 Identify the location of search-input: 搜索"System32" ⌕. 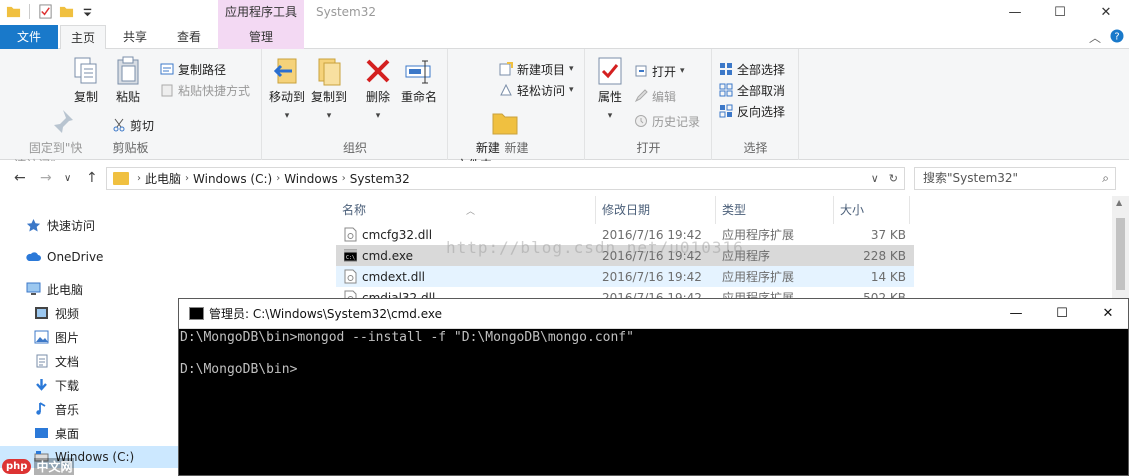
(1015, 178).